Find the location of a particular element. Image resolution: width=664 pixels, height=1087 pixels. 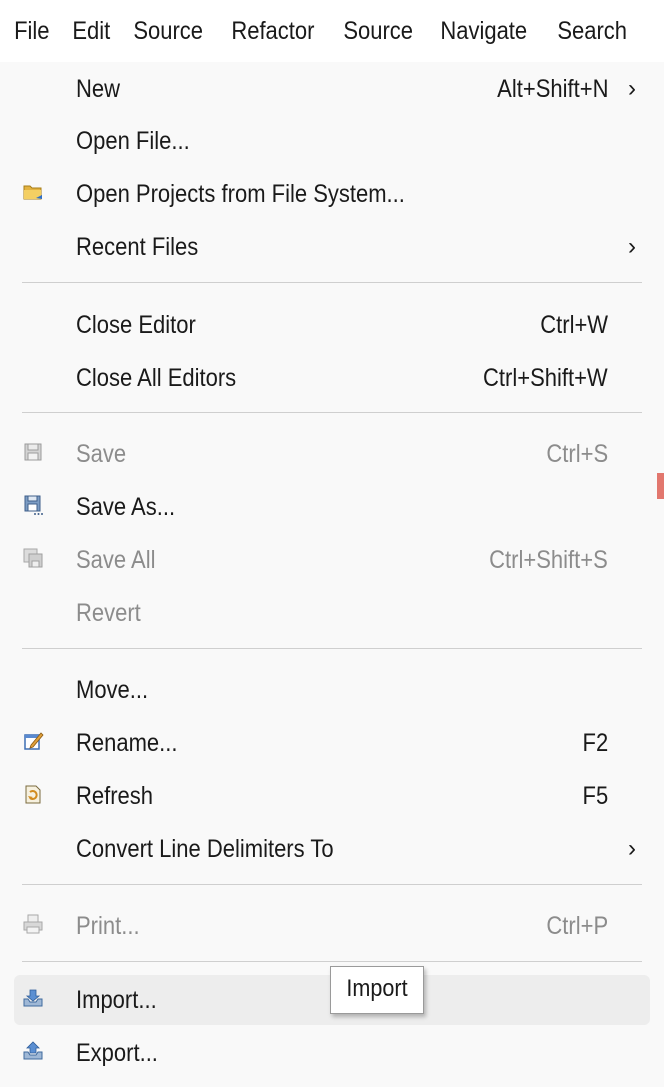

menubar-refactor: Refactor is located at coordinates (273, 31).